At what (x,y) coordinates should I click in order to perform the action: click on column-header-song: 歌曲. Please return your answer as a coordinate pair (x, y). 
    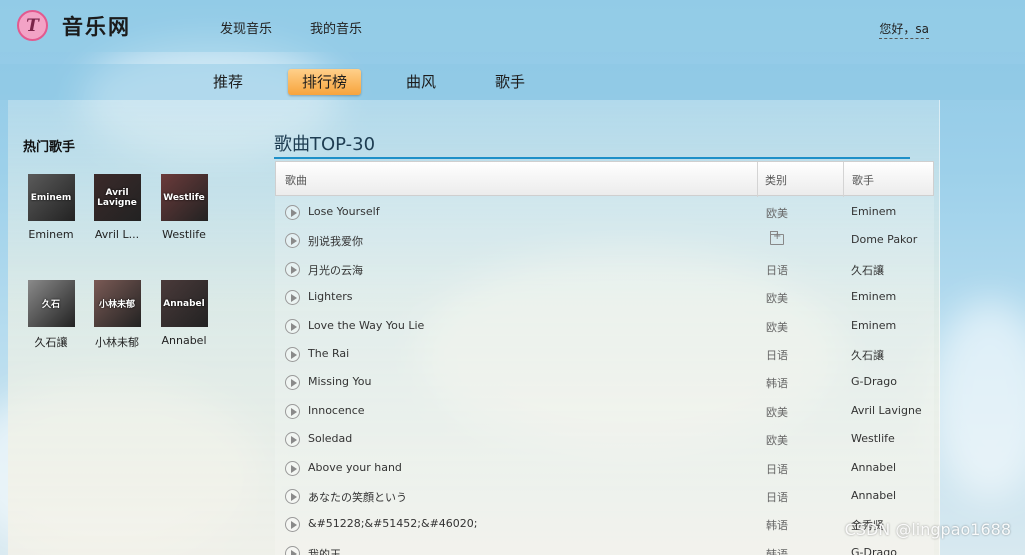
    Looking at the image, I should click on (296, 180).